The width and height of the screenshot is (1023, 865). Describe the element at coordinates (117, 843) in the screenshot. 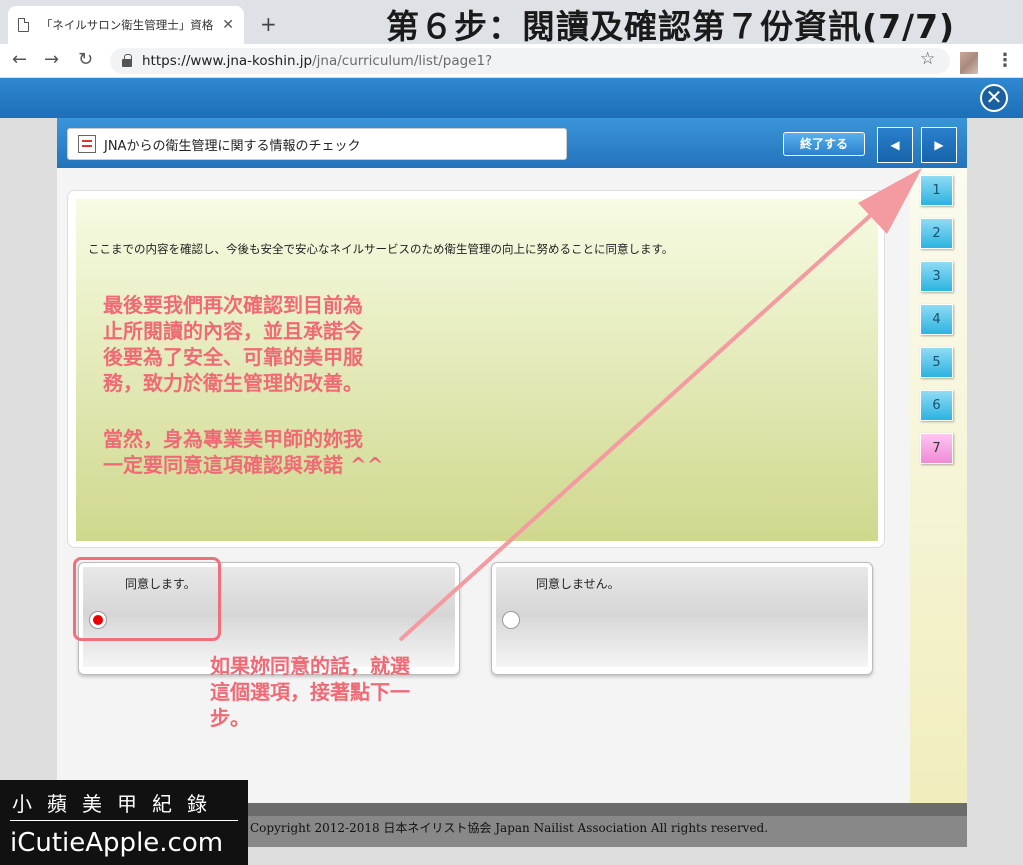

I see `watermark-url: iCutieApple.com` at that location.